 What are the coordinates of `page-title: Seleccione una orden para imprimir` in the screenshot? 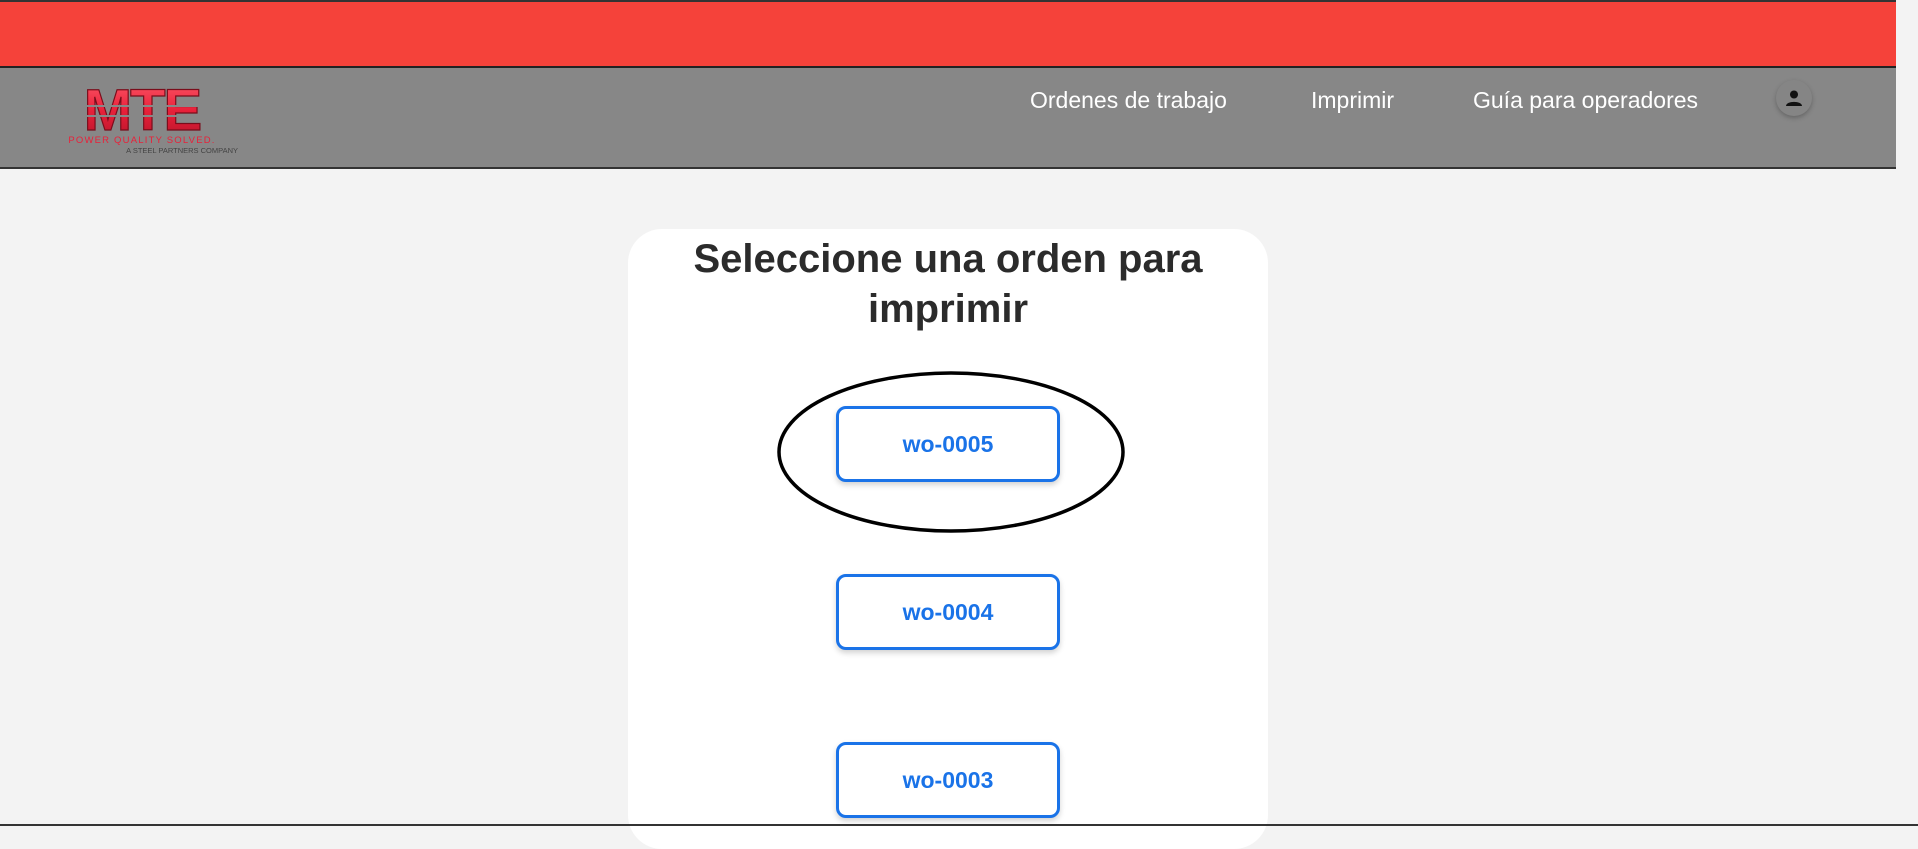 It's located at (948, 284).